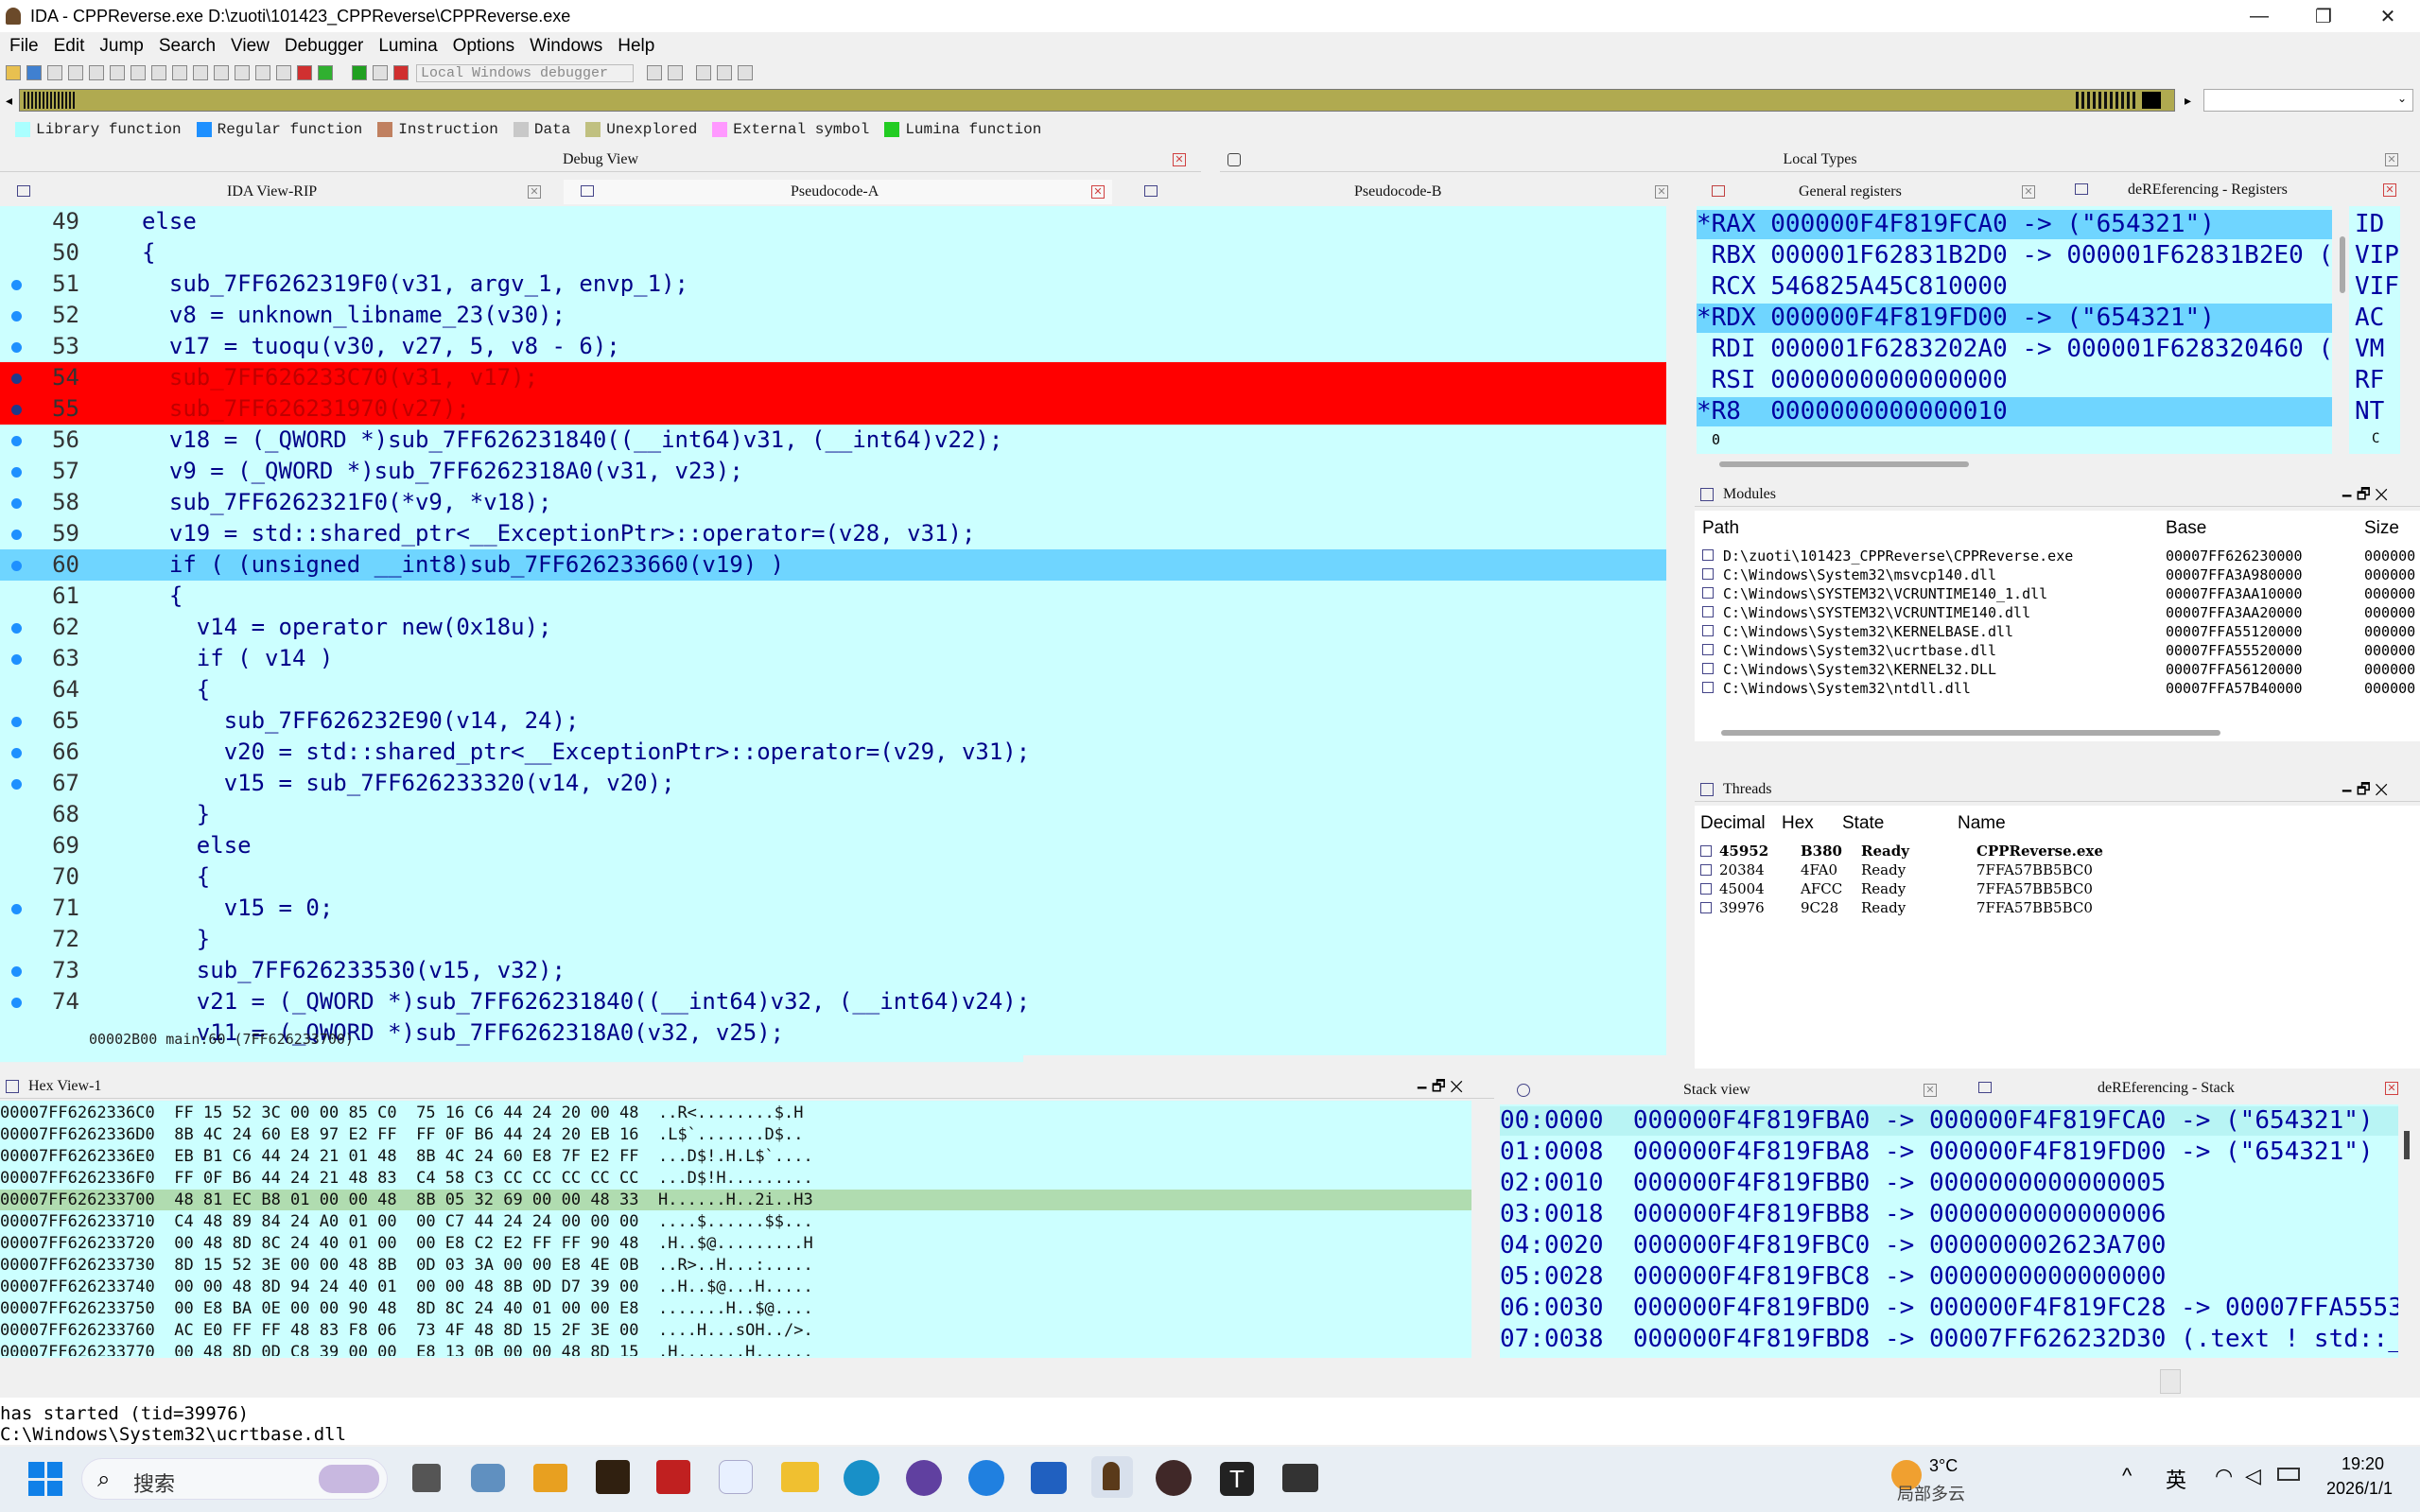 The image size is (2420, 1512). I want to click on stack-scrollbar, so click(2407, 1145).